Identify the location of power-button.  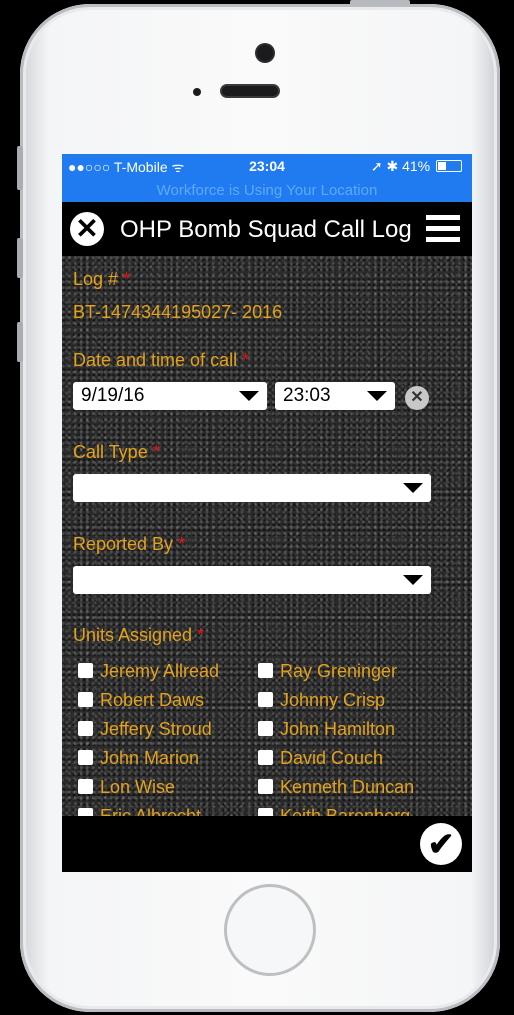
(380, 3).